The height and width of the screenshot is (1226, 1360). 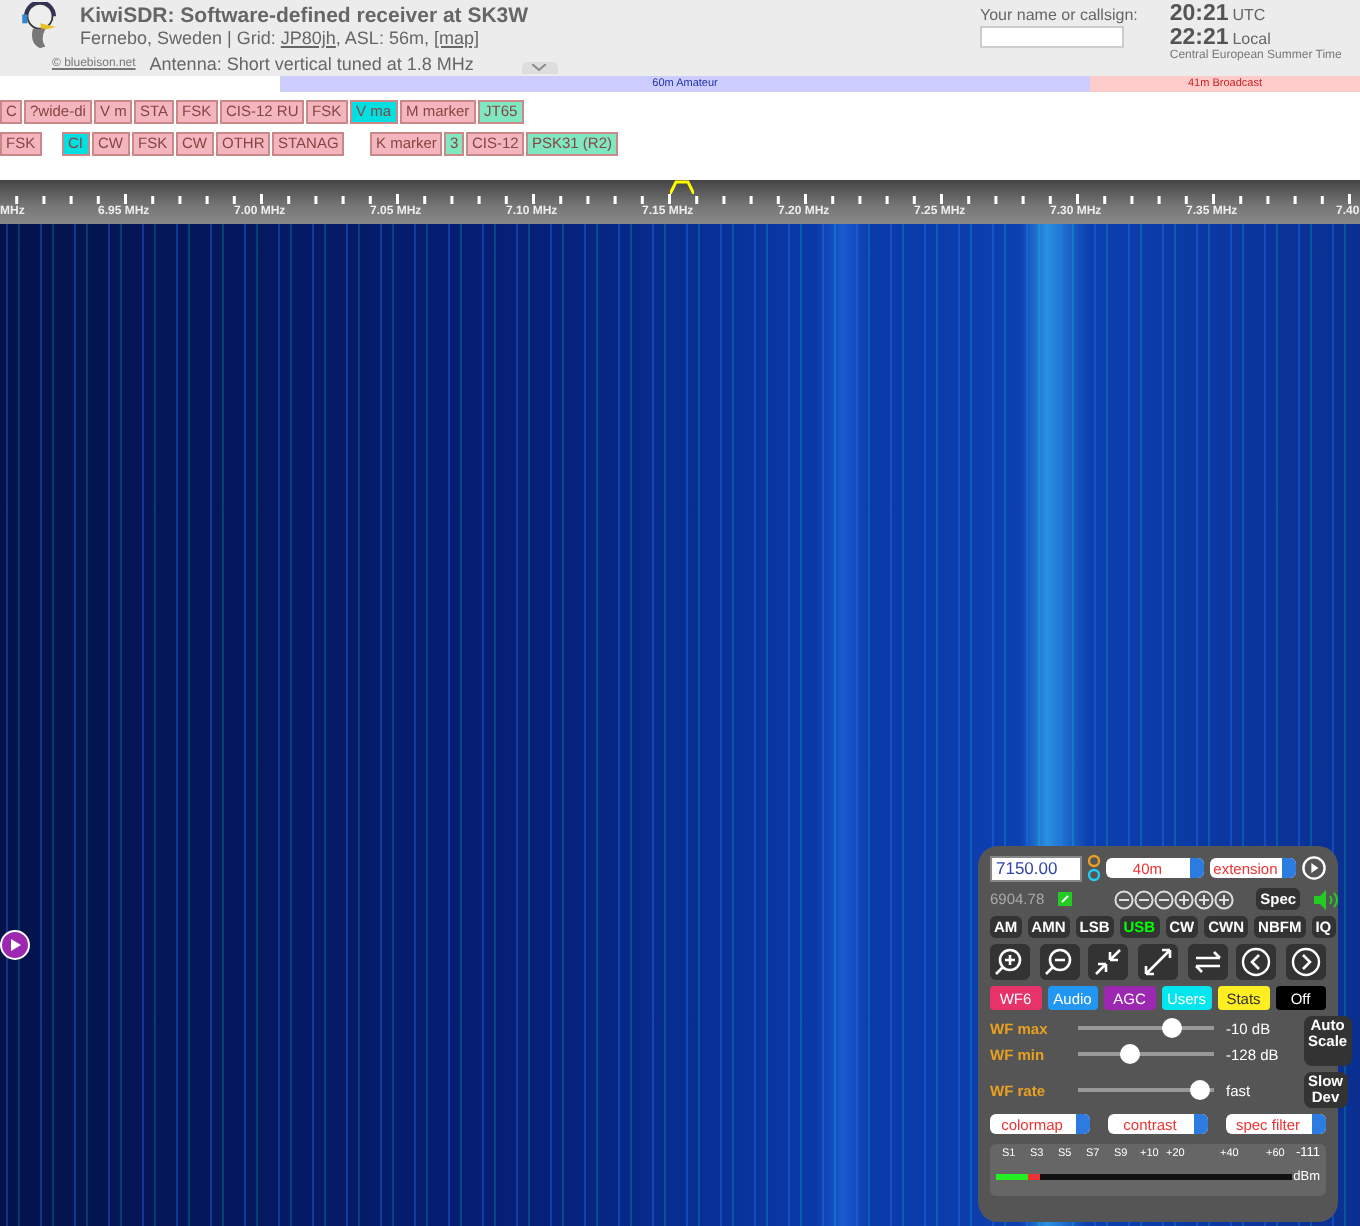 What do you see at coordinates (456, 38) in the screenshot?
I see `map-link: [map]` at bounding box center [456, 38].